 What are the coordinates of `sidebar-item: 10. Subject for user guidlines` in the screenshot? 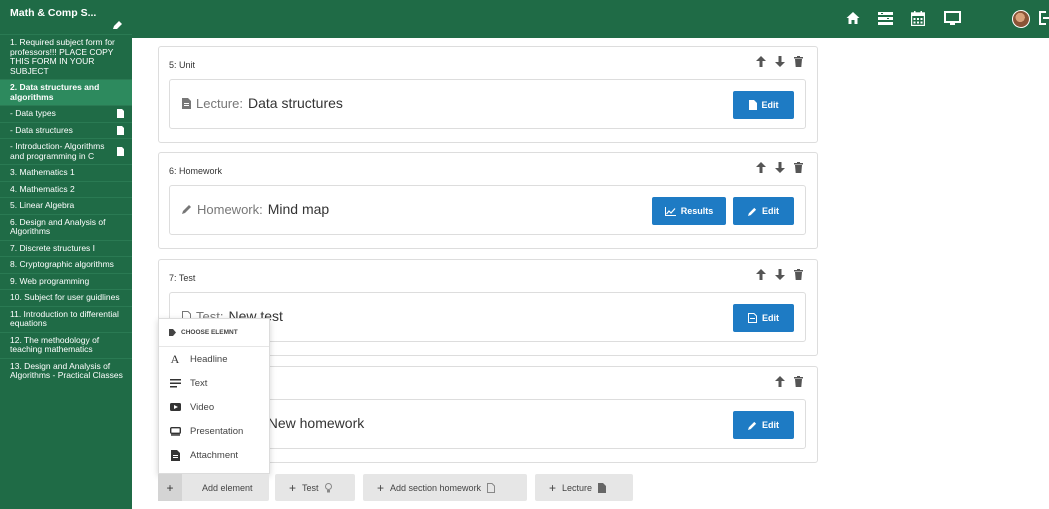 It's located at (66, 297).